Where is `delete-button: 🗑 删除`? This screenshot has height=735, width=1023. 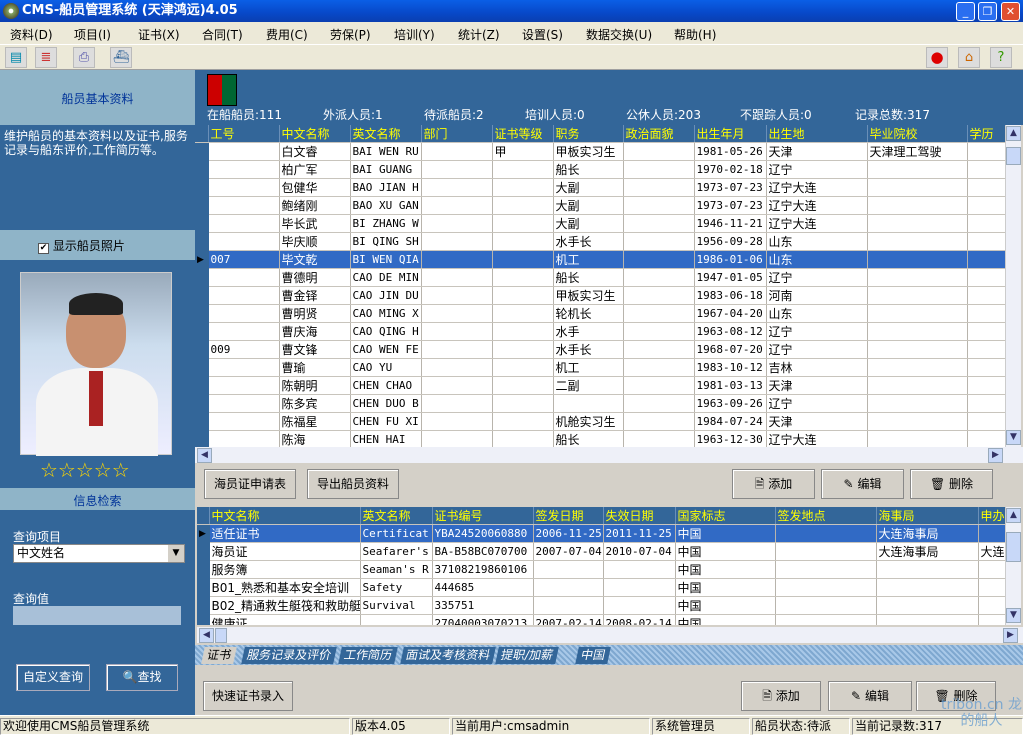
delete-button: 🗑 删除 is located at coordinates (951, 484).